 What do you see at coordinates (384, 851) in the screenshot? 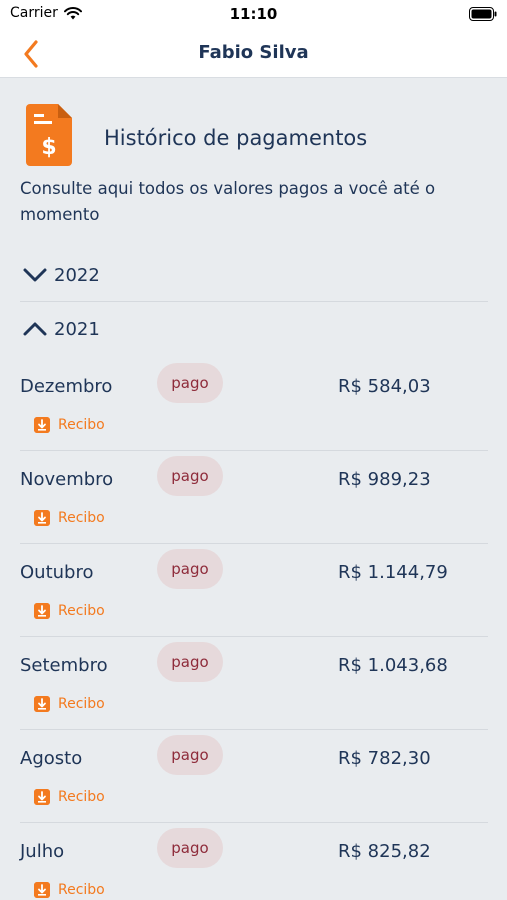
I see `amount-value: R$ 825,82` at bounding box center [384, 851].